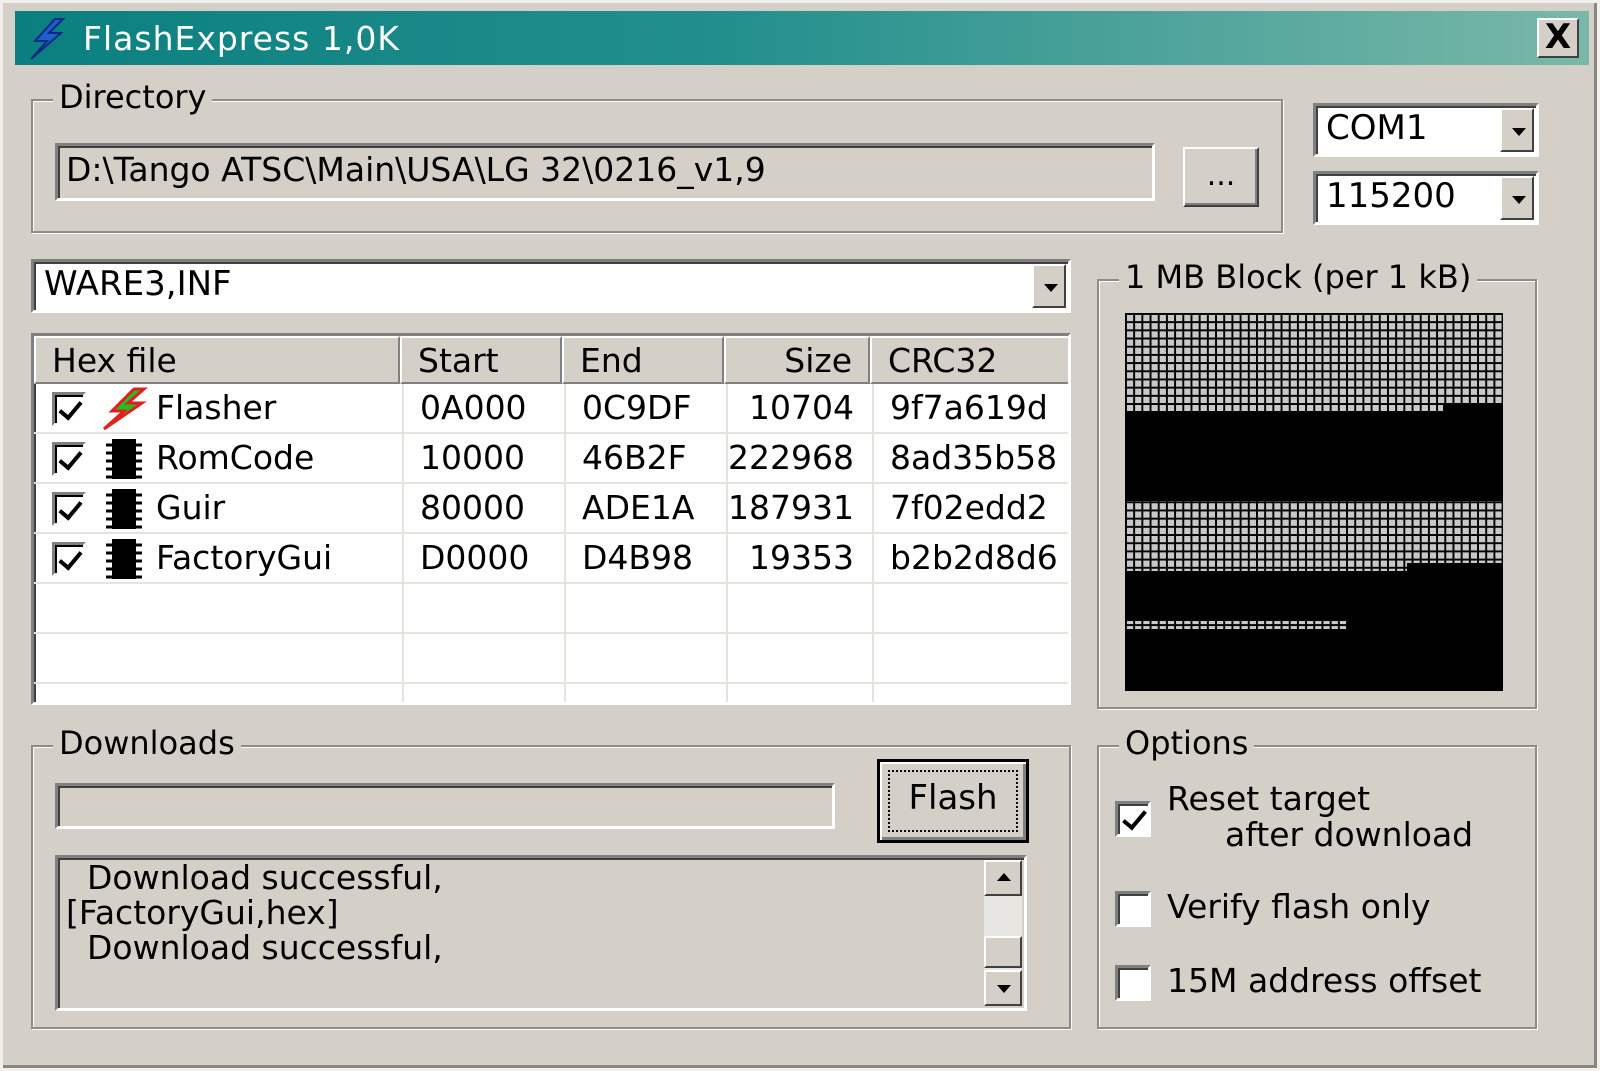 The width and height of the screenshot is (1600, 1071). Describe the element at coordinates (1517, 198) in the screenshot. I see `baud-dropdown-arrow-icon` at that location.